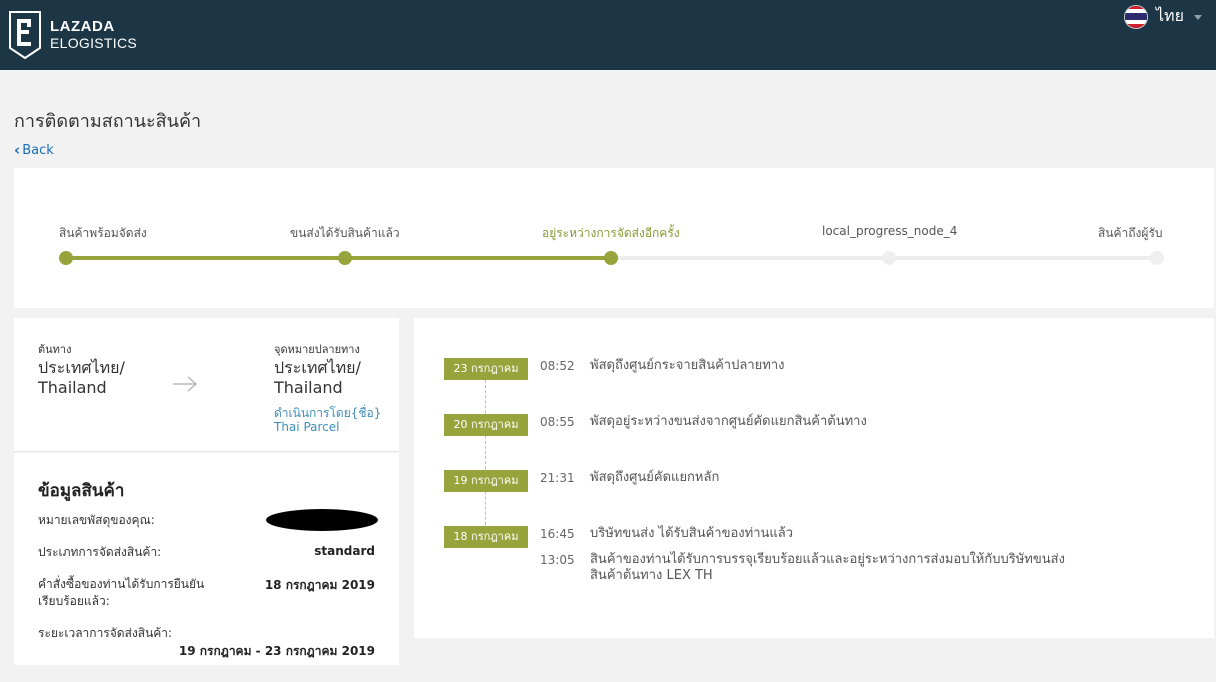 Image resolution: width=1216 pixels, height=682 pixels. I want to click on step-label-received: ขนส่งได้รับสินค้าแล้ว, so click(345, 233).